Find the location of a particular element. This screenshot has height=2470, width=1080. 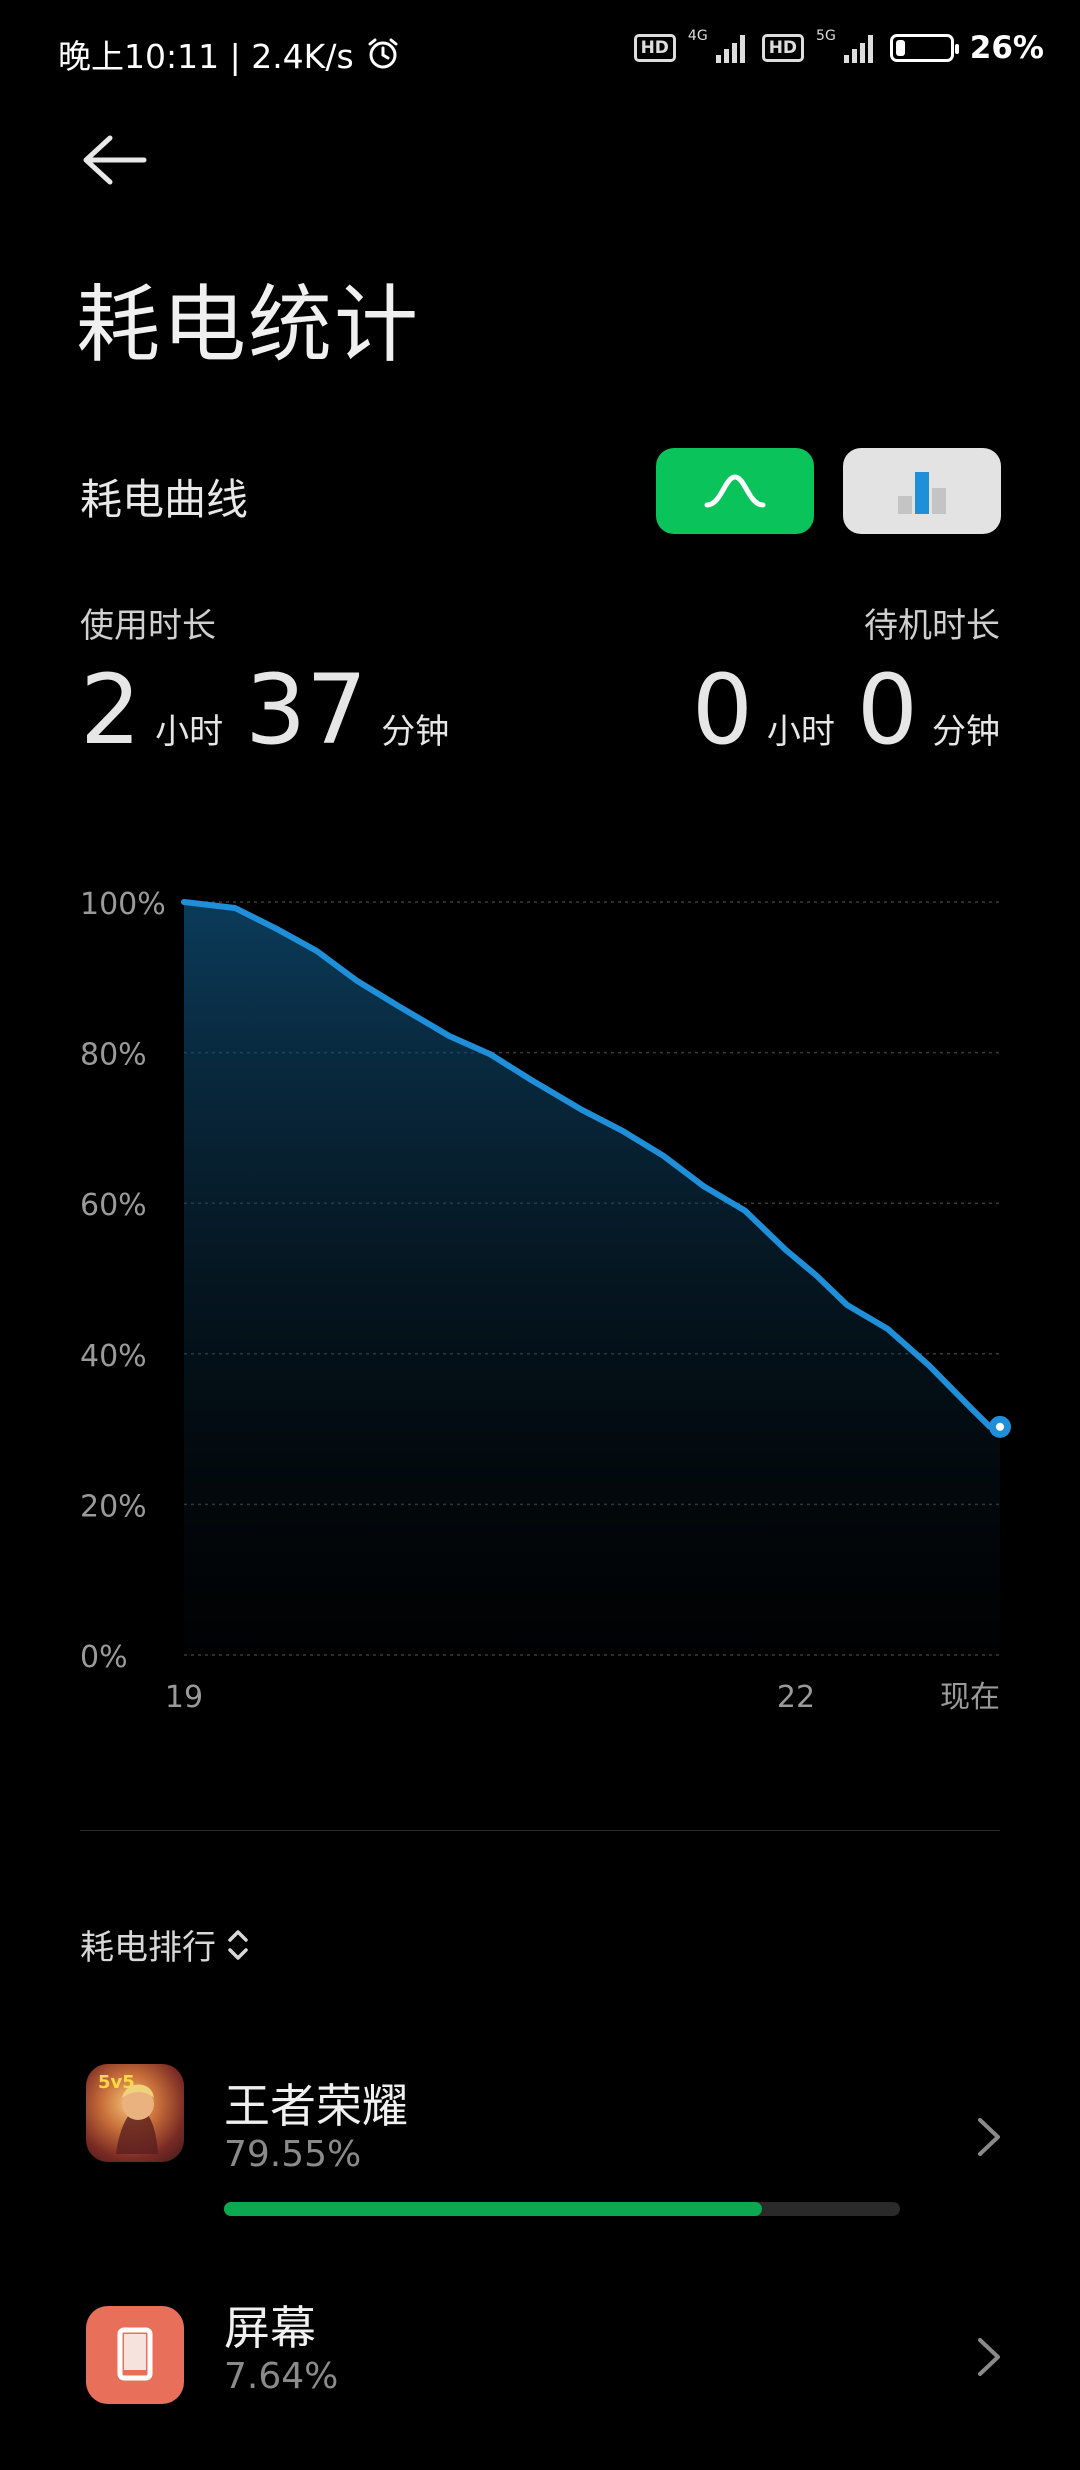

x-tick-label: 22 is located at coordinates (796, 1697).